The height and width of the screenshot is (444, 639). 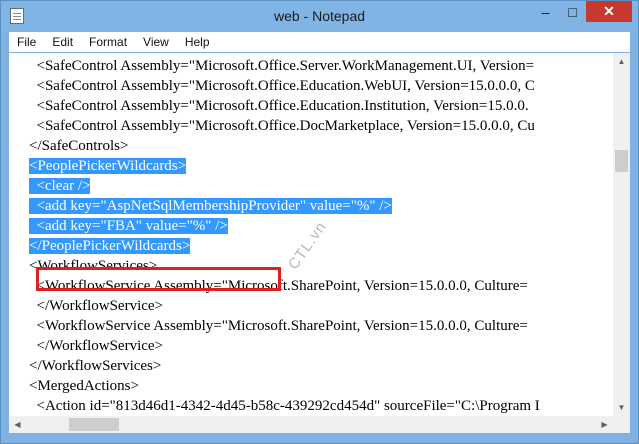 I want to click on vertical-scroll-thumb, so click(x=621, y=161).